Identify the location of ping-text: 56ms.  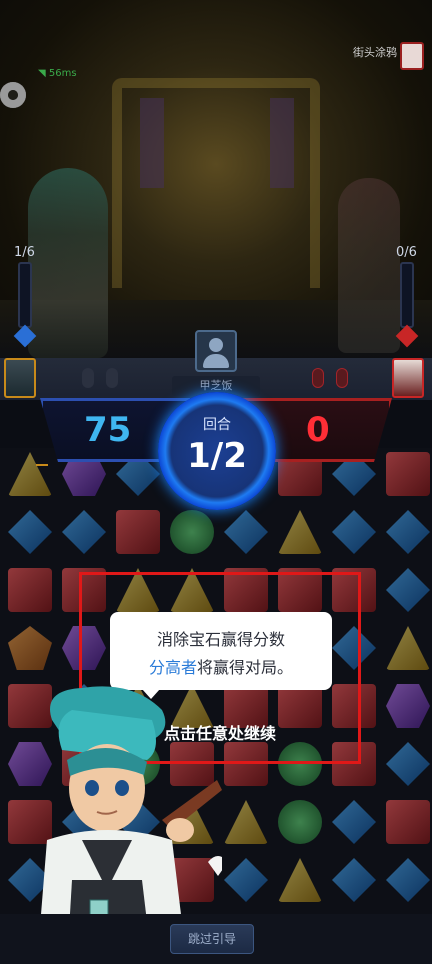
(62, 73).